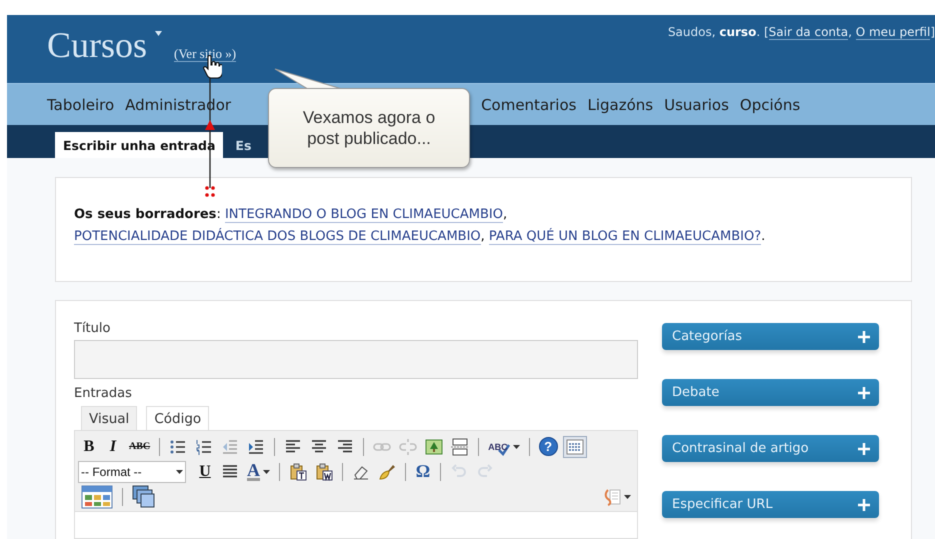  I want to click on editor-tab: Visual, so click(109, 418).